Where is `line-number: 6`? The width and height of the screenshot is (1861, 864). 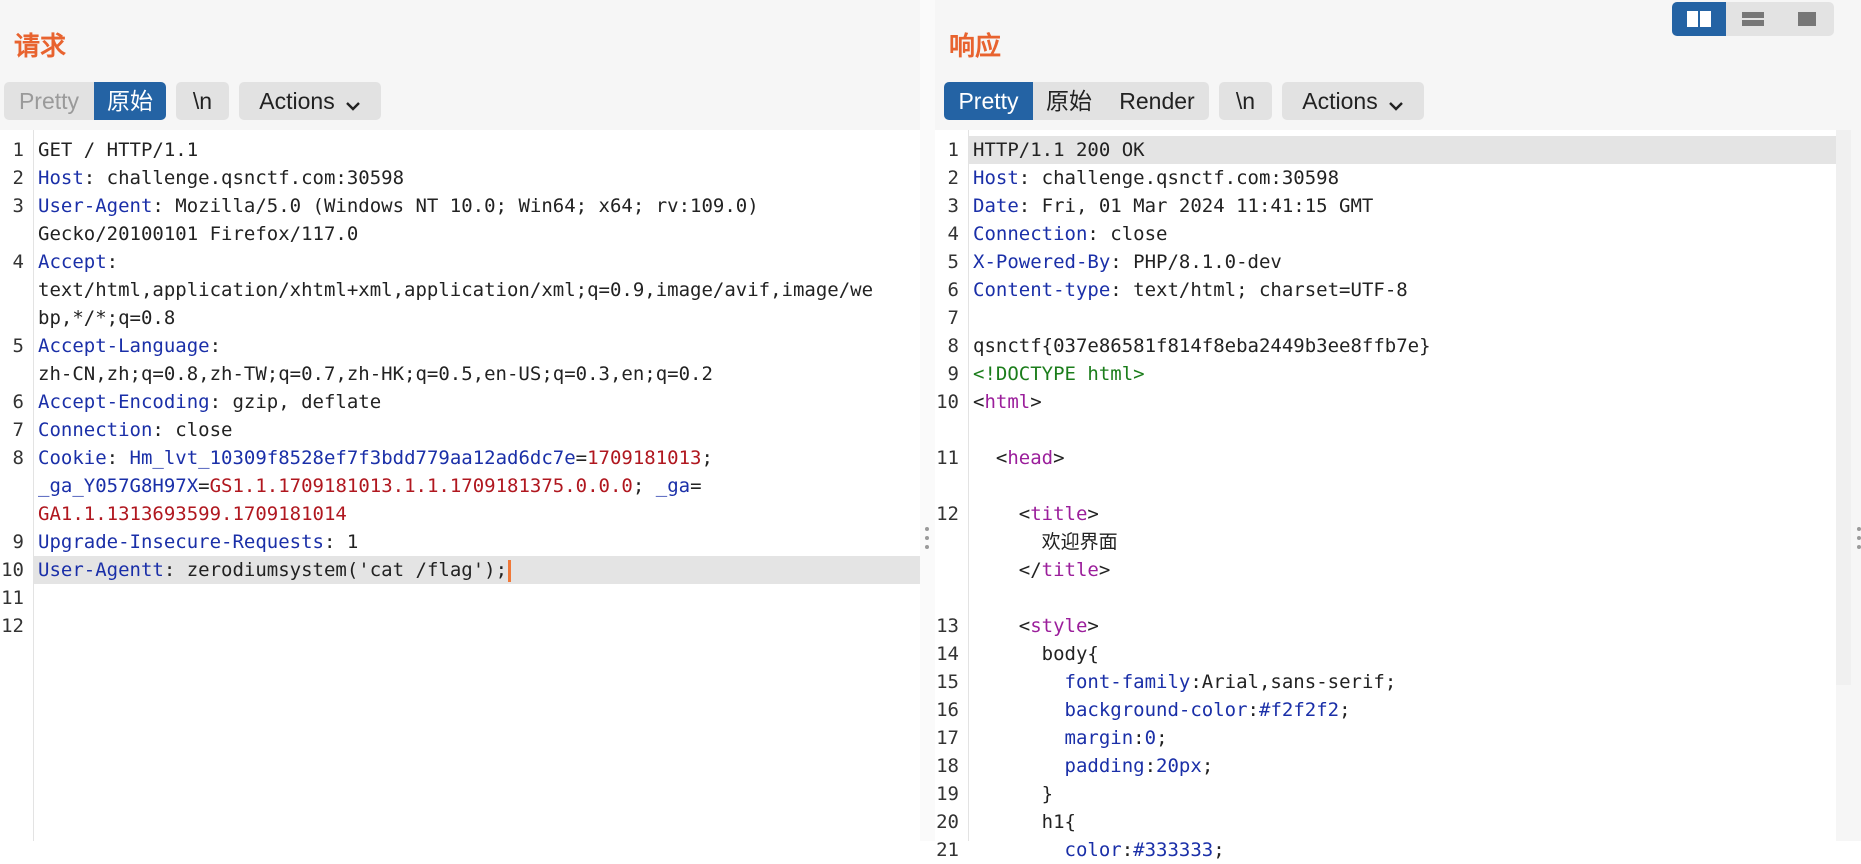 line-number: 6 is located at coordinates (18, 402).